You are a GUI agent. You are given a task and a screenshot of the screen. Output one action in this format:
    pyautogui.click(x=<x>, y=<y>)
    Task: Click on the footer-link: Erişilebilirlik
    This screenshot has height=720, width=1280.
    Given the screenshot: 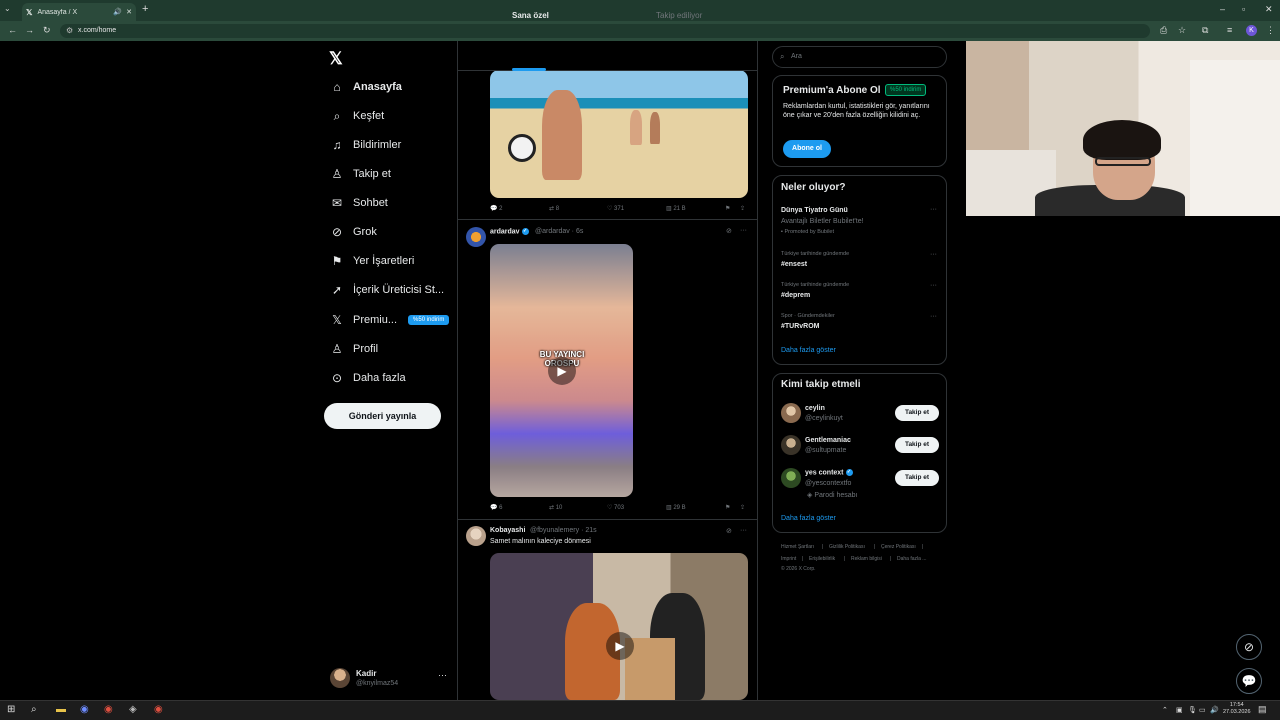 What is the action you would take?
    pyautogui.click(x=822, y=559)
    